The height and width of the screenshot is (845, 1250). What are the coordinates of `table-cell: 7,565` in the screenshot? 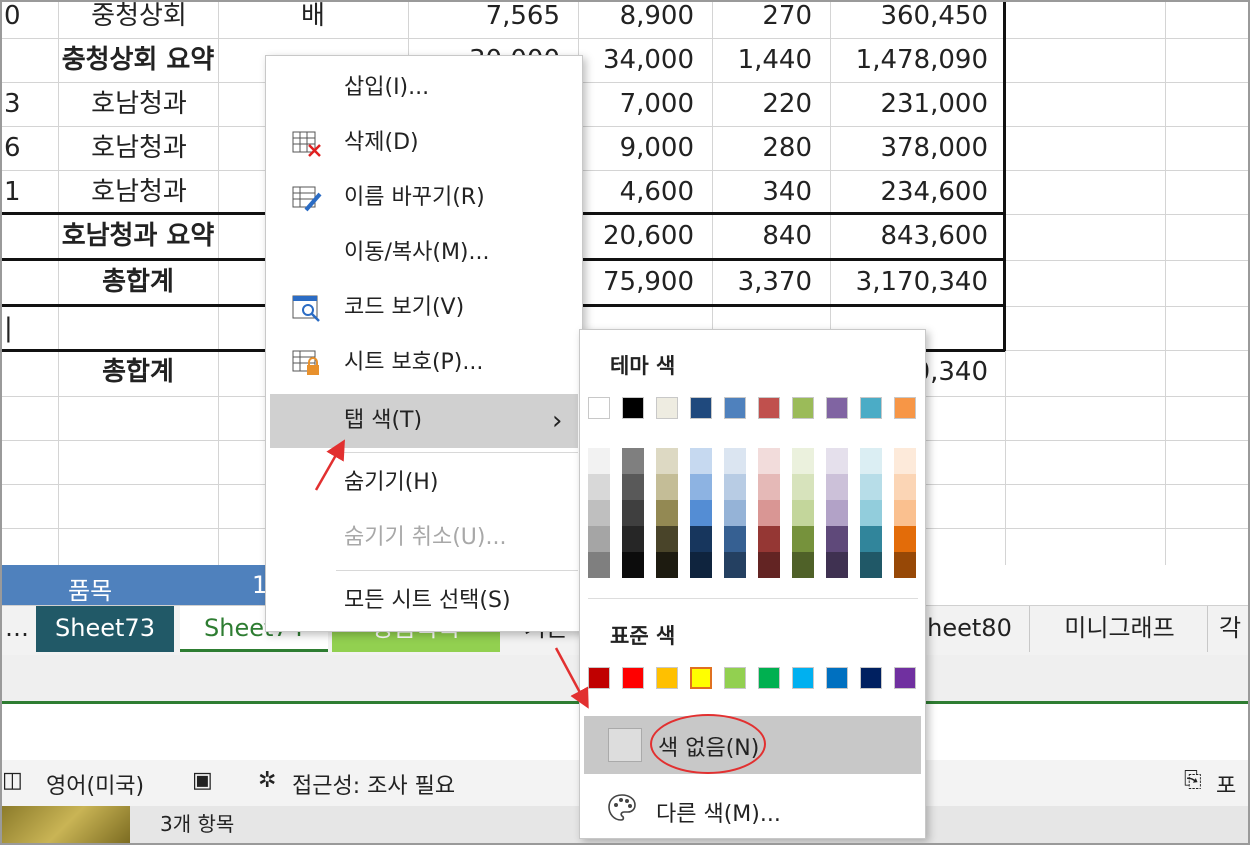 It's located at (484, 19).